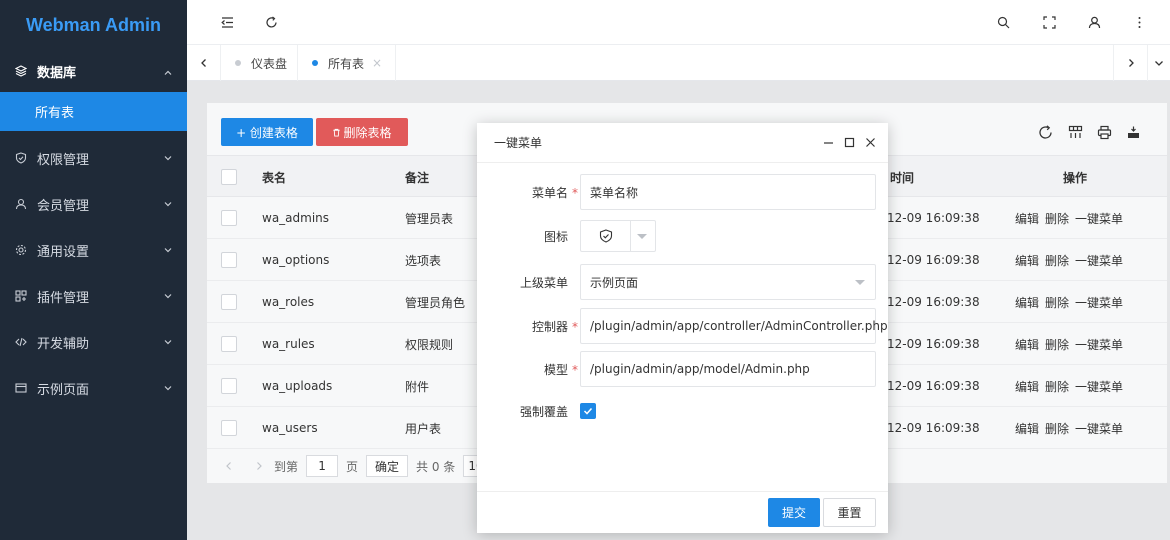  What do you see at coordinates (267, 132) in the screenshot?
I see `create-table-button: + 创建表格` at bounding box center [267, 132].